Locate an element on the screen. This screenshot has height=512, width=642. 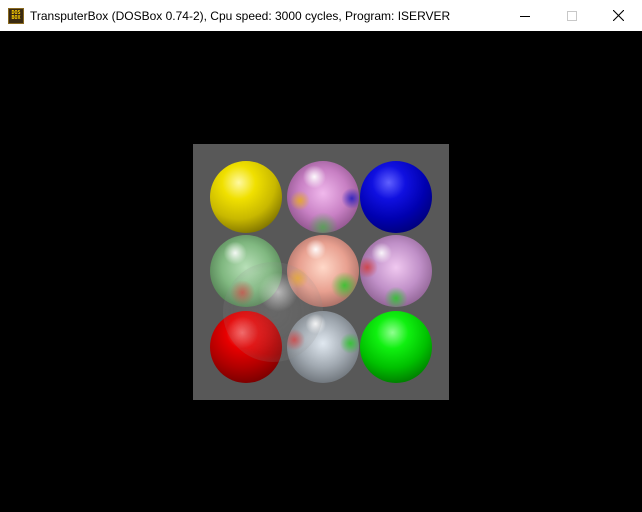
window-controls is located at coordinates (571, 15).